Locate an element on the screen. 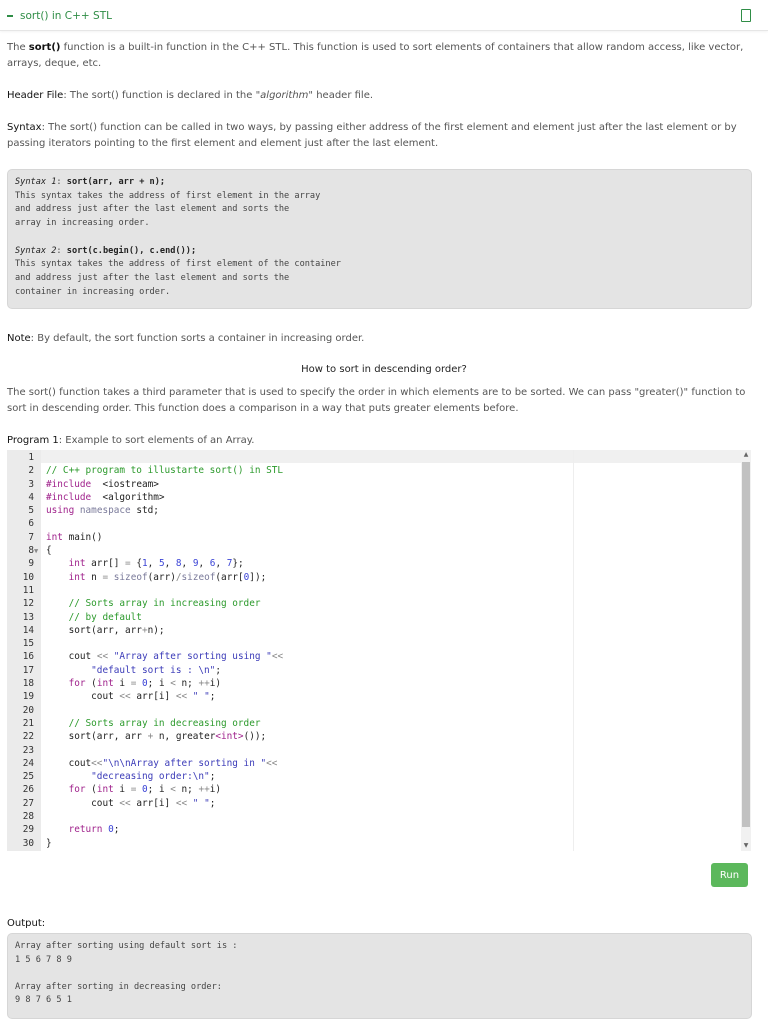  code-line: 15 is located at coordinates (374, 643).